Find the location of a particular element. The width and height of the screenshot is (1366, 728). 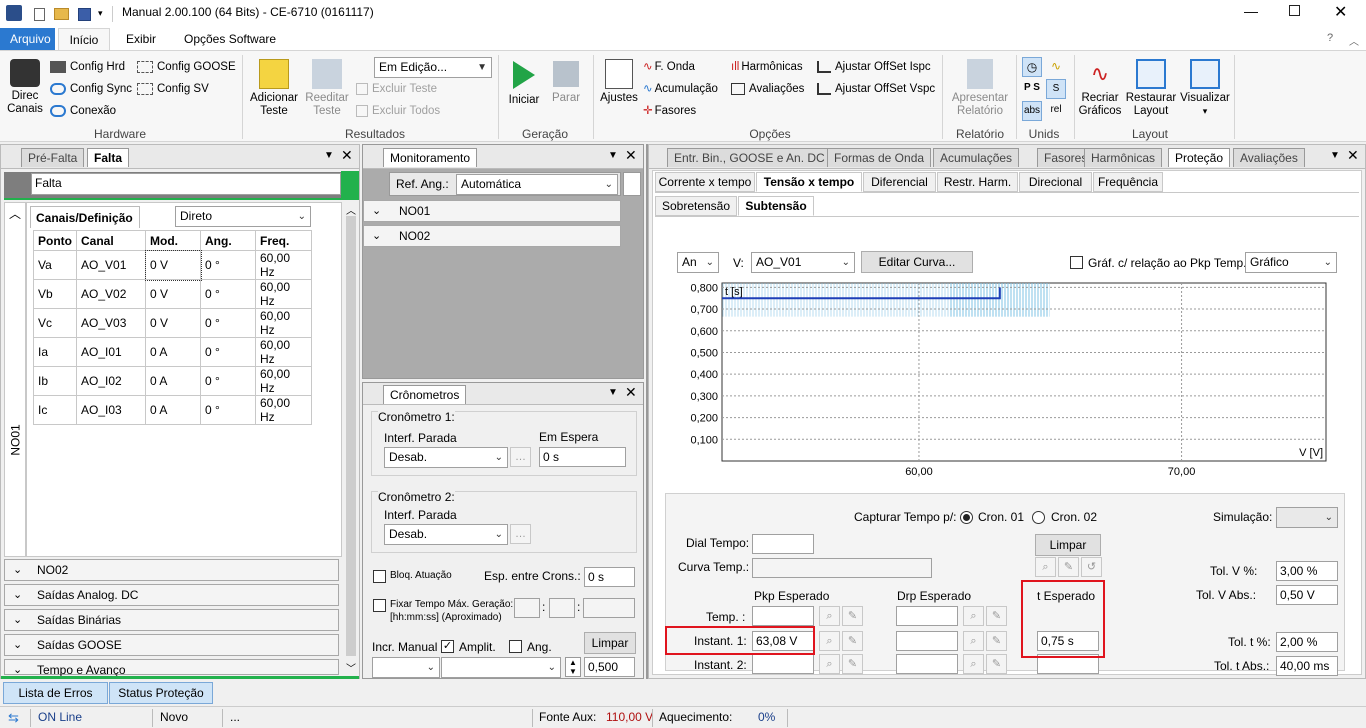

accordion-item: ⌄ Tempo e Avanço is located at coordinates (171, 668).